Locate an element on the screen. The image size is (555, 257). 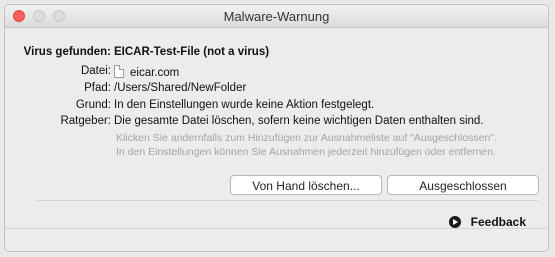
virus-name: EICAR-Test-File (not a virus) is located at coordinates (192, 52).